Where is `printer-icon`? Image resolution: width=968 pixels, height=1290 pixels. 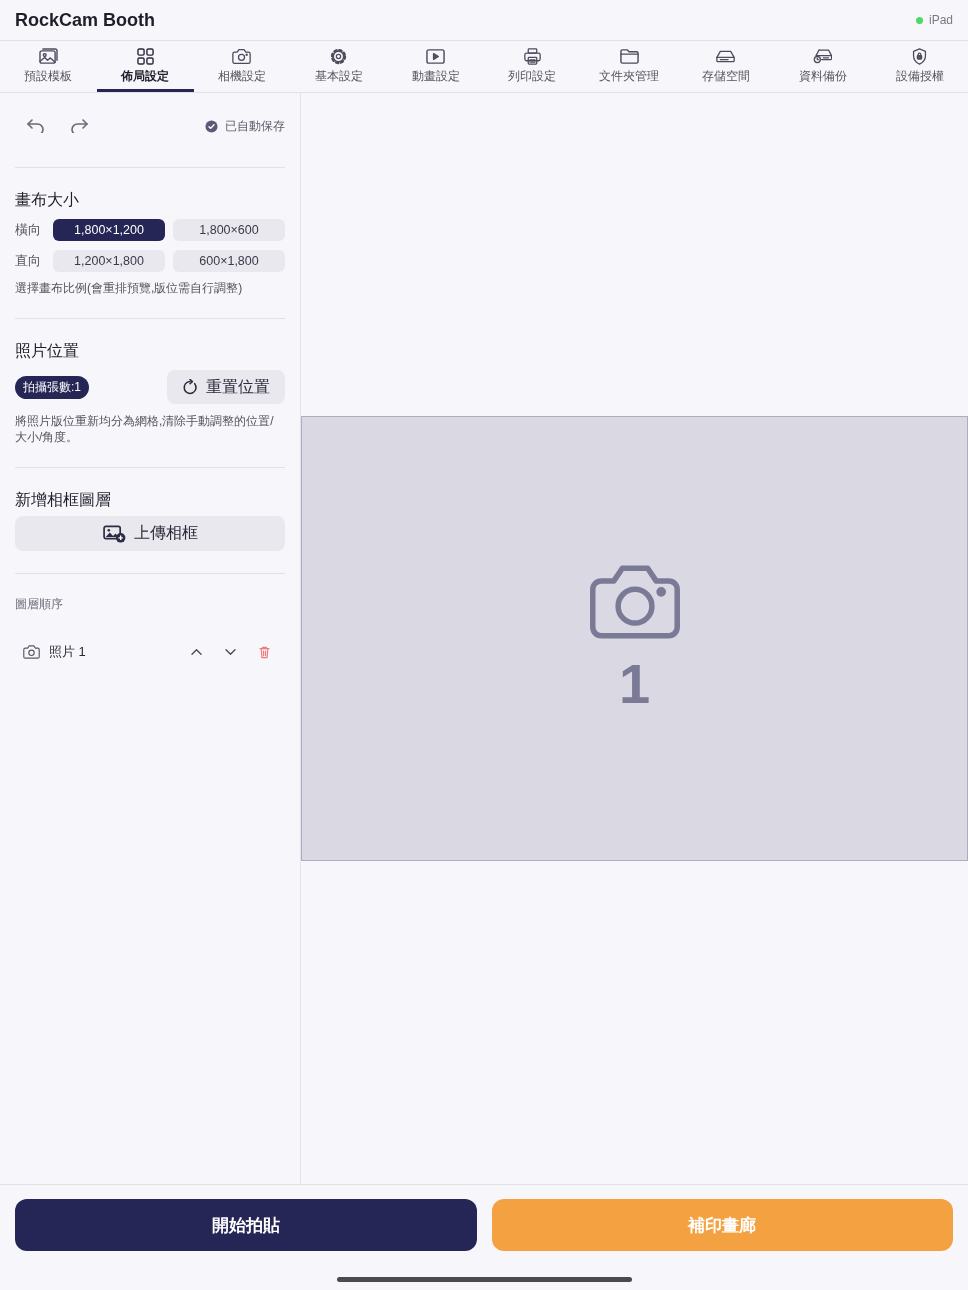 printer-icon is located at coordinates (532, 56).